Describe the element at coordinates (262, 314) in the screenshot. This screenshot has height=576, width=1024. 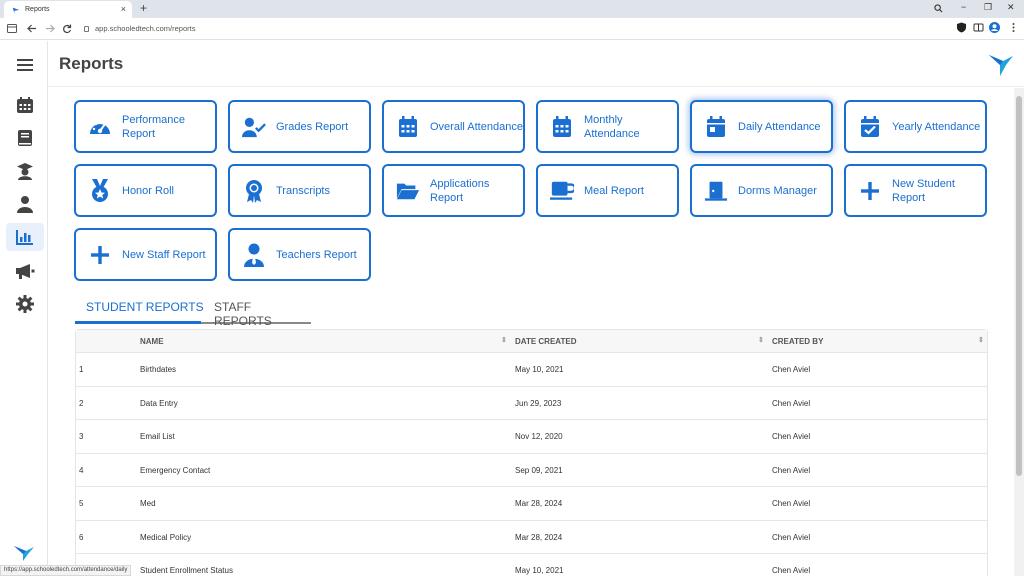
I see `tab-staff-reports: STAFF REPORTS` at that location.